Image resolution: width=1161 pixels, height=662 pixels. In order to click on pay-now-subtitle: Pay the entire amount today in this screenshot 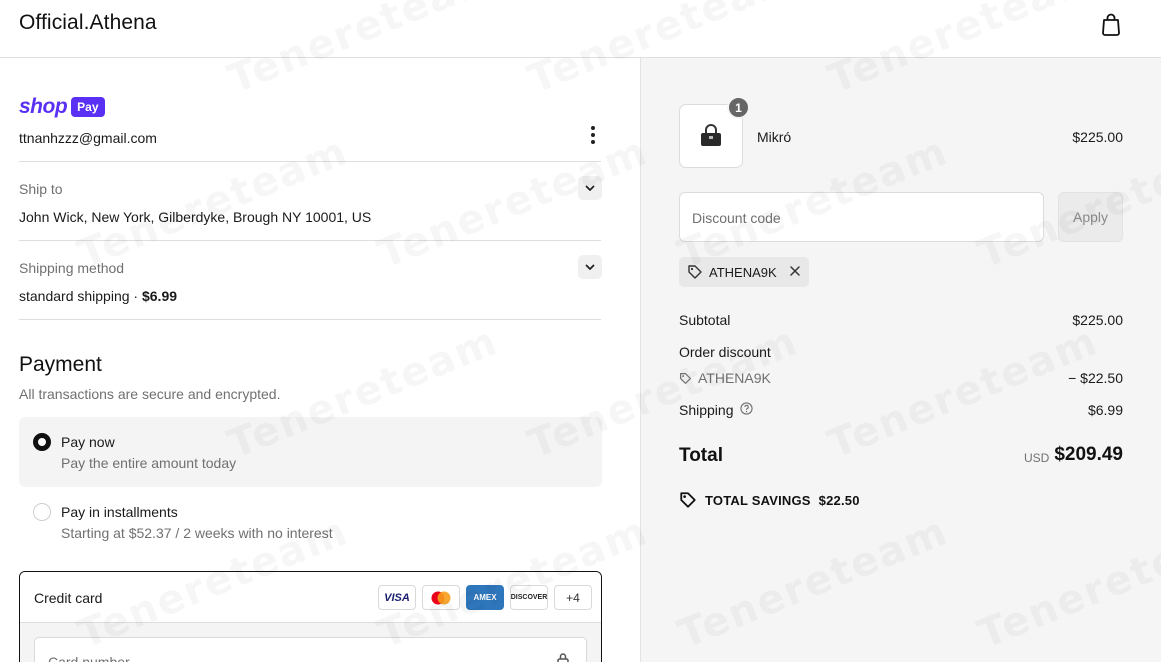, I will do `click(149, 463)`.